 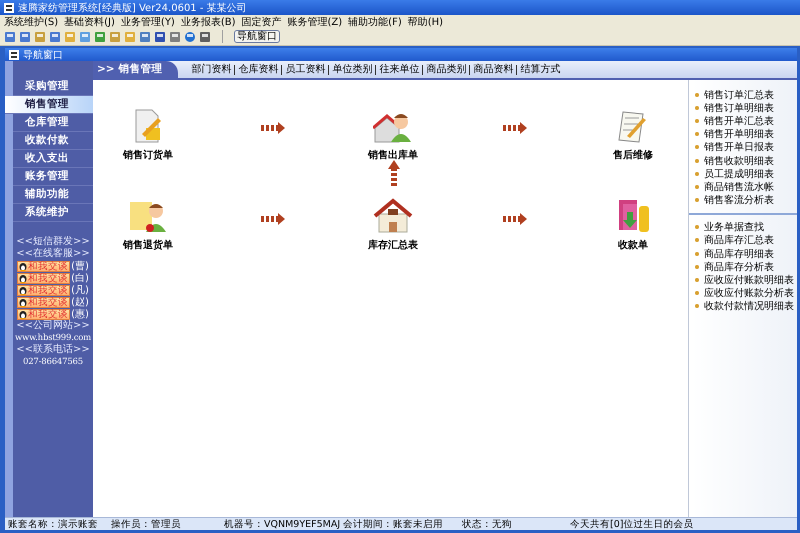 I want to click on report-link: 销售开单汇总表, so click(x=739, y=121).